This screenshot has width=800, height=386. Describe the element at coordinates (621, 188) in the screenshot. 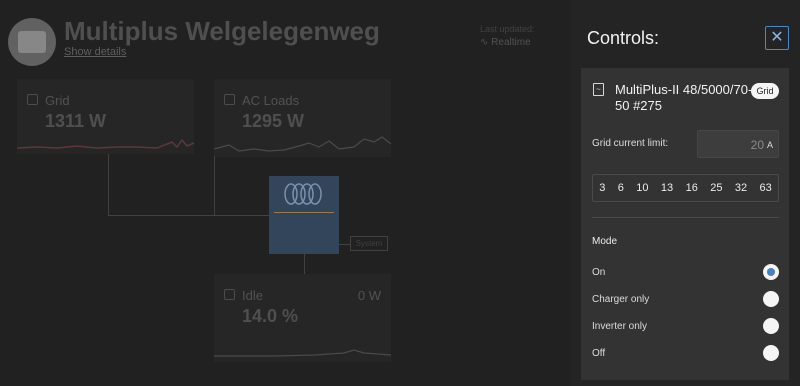

I see `preset-button: 6` at that location.